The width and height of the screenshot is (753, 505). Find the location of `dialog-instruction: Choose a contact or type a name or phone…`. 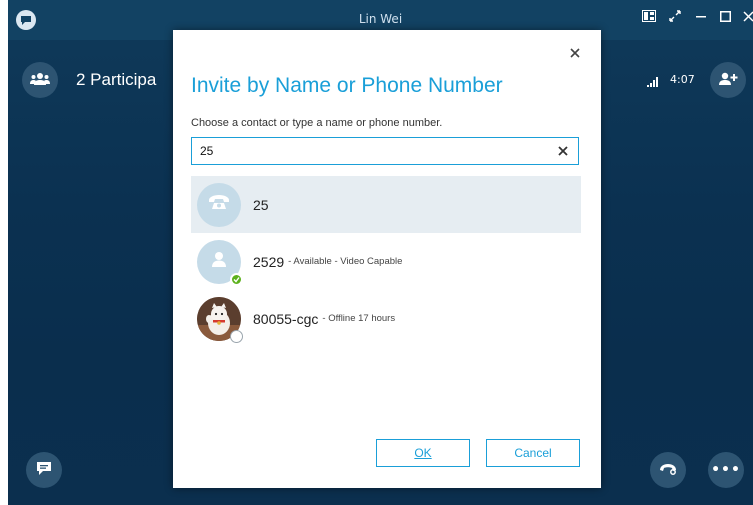

dialog-instruction: Choose a contact or type a name or phone… is located at coordinates (317, 123).